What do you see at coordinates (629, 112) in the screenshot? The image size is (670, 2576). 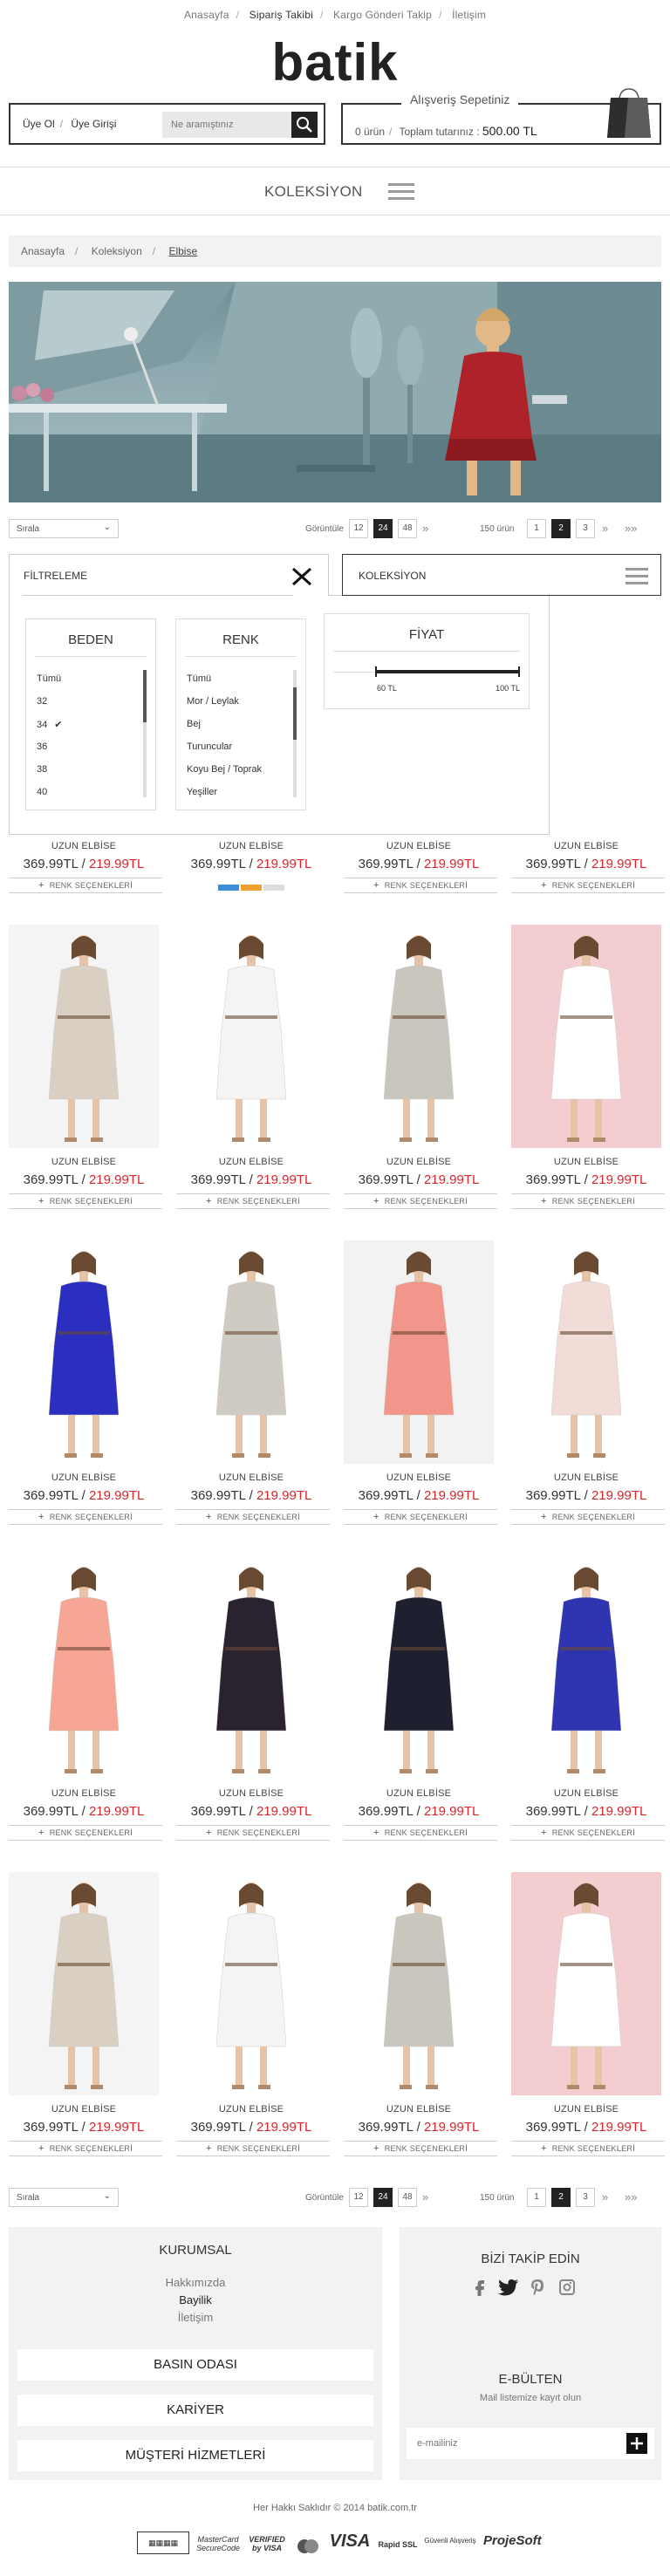 I see `shopping-bag-icon` at bounding box center [629, 112].